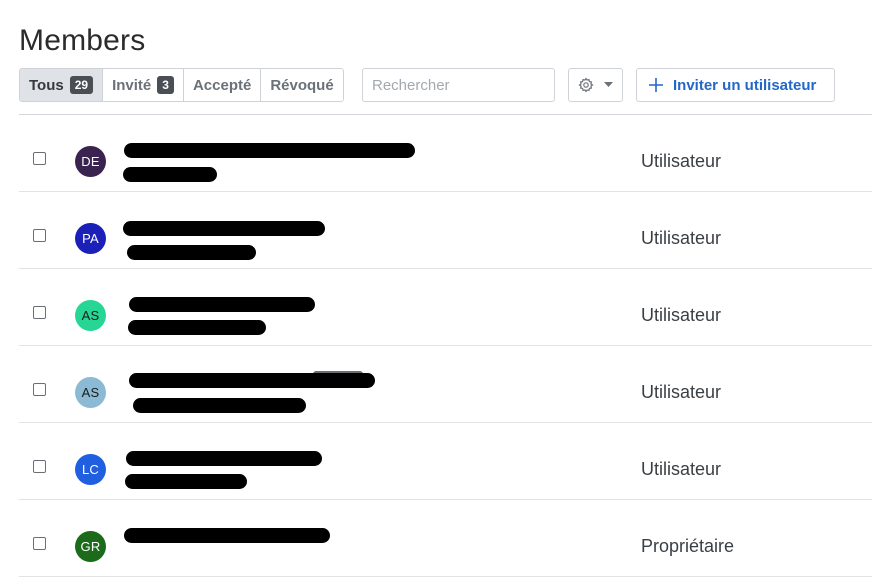 The height and width of the screenshot is (577, 872). I want to click on filter-tab-label: Révoqué, so click(302, 85).